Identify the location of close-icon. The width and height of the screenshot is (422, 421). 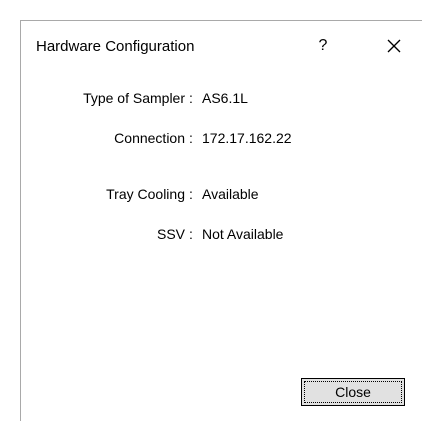
(394, 46).